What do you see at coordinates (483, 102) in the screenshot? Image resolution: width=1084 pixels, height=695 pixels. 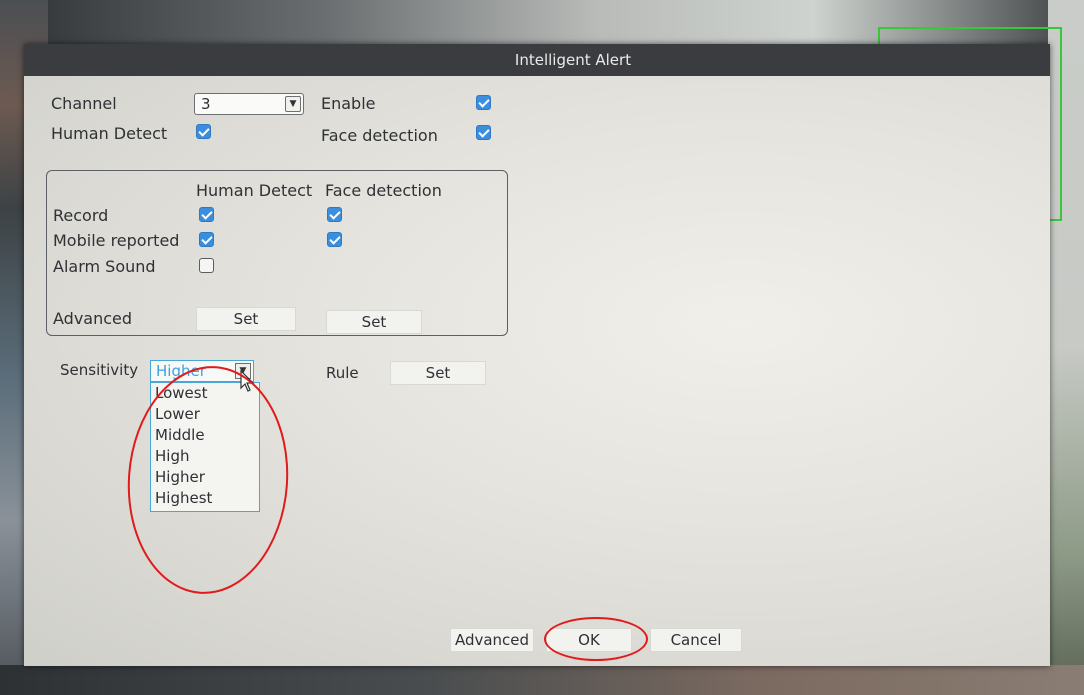 I see `enable-checkbox` at bounding box center [483, 102].